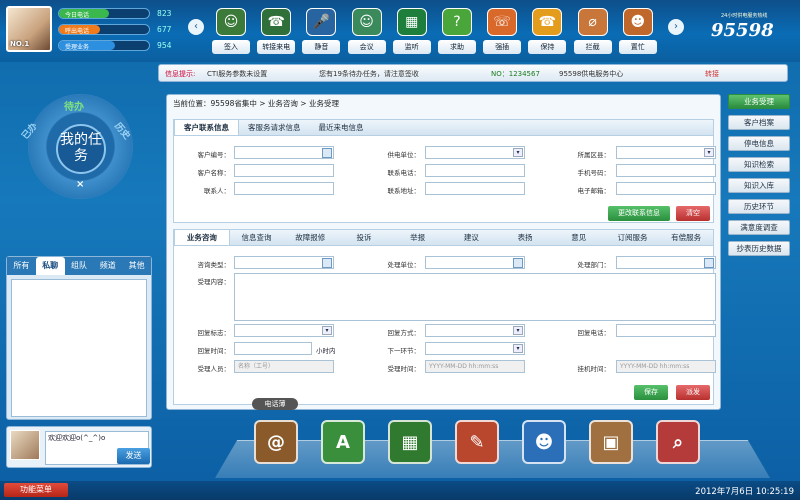  What do you see at coordinates (475, 262) in the screenshot?
I see `handle-unit-field` at bounding box center [475, 262].